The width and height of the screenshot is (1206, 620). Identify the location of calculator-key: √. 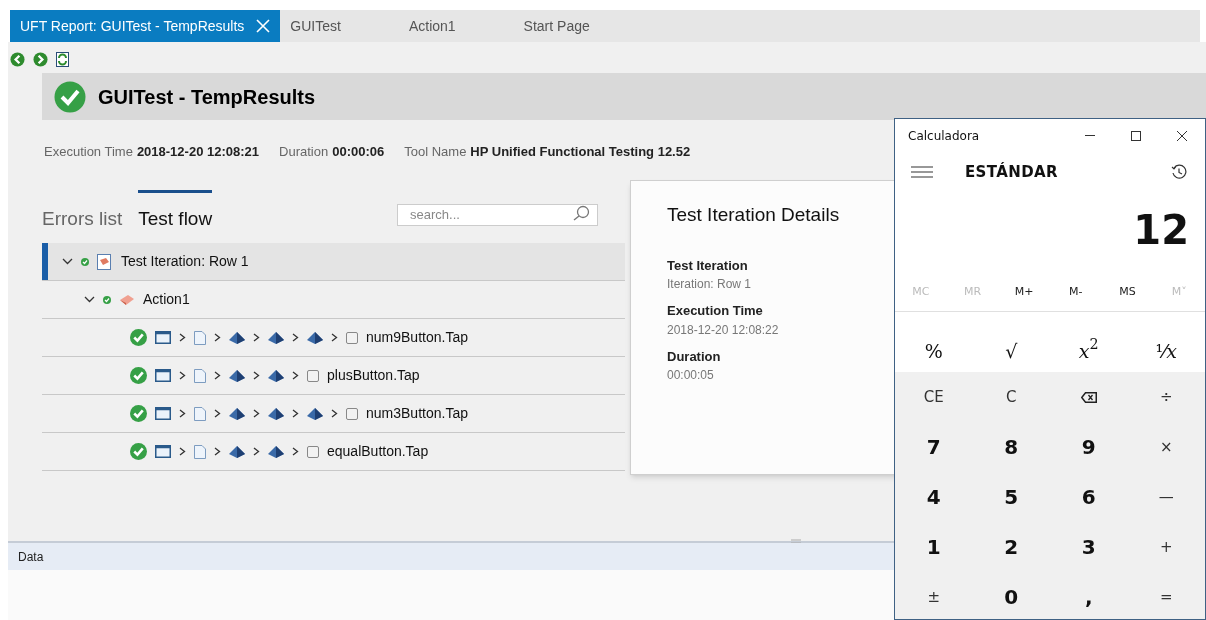
(1011, 351).